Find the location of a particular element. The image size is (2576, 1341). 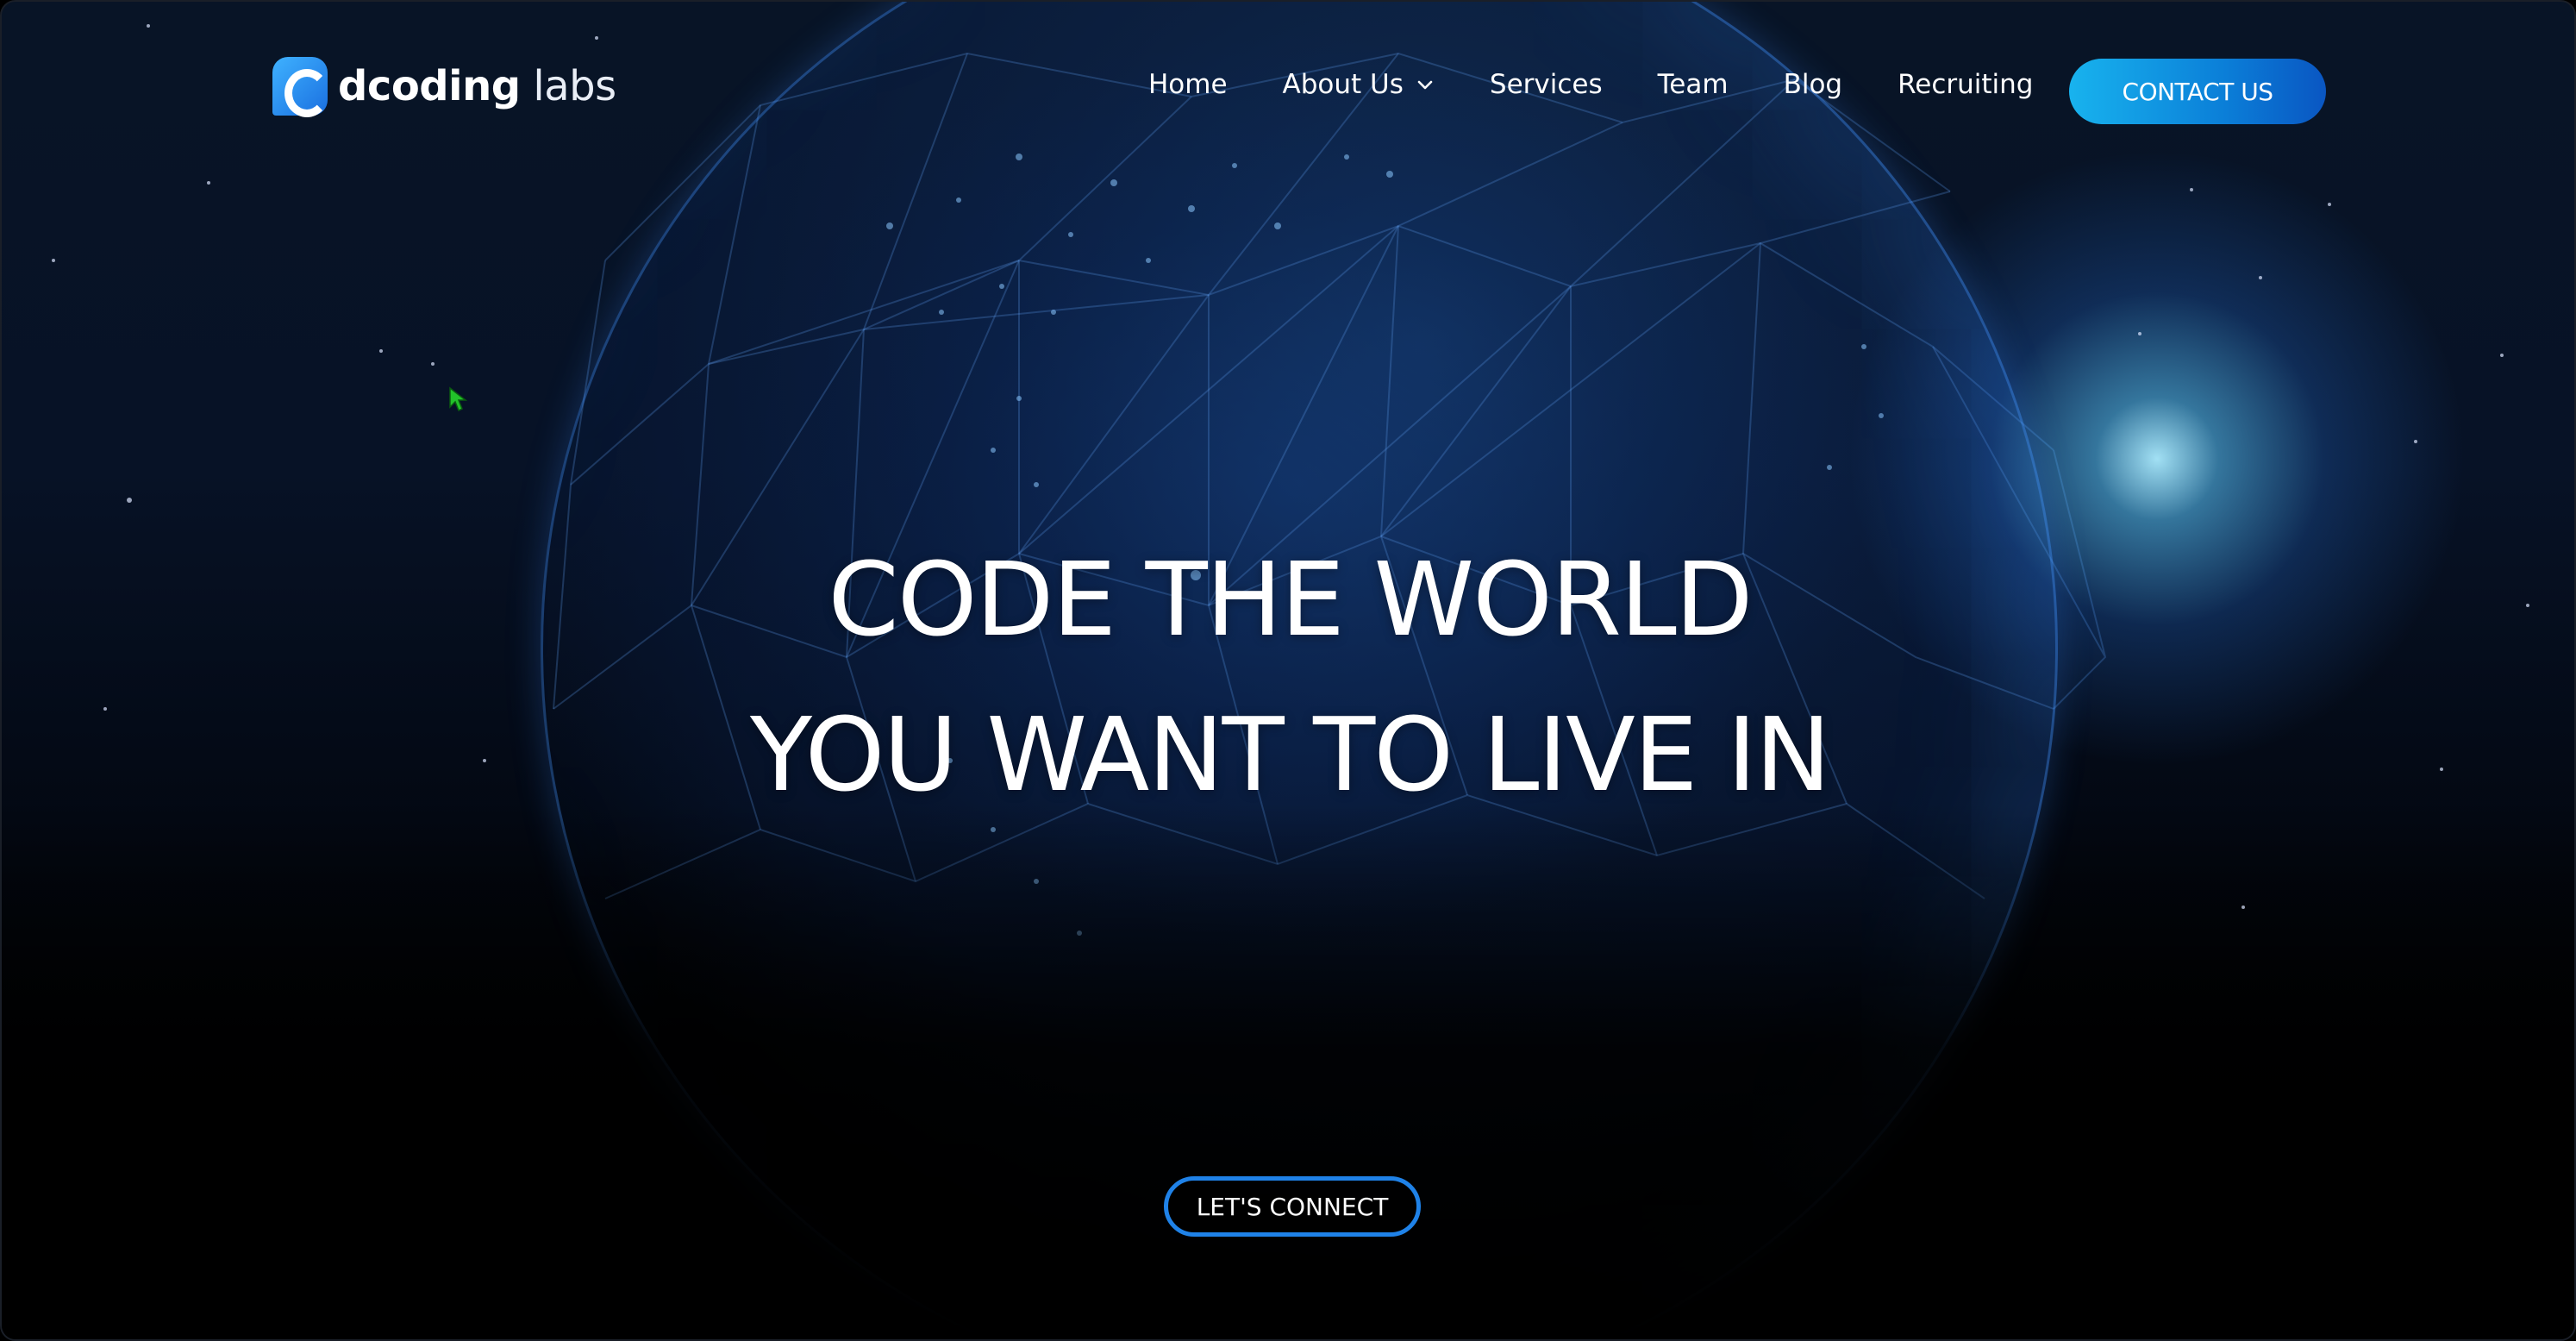

nav-item-recruiting: Recruiting is located at coordinates (1965, 84).